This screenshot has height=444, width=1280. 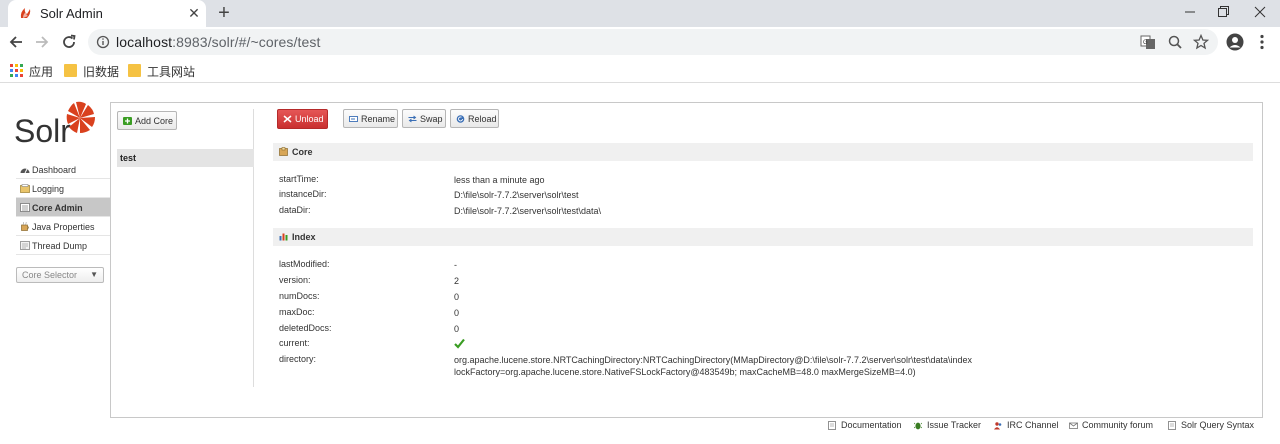 I want to click on swap-arrows-icon, so click(x=412, y=119).